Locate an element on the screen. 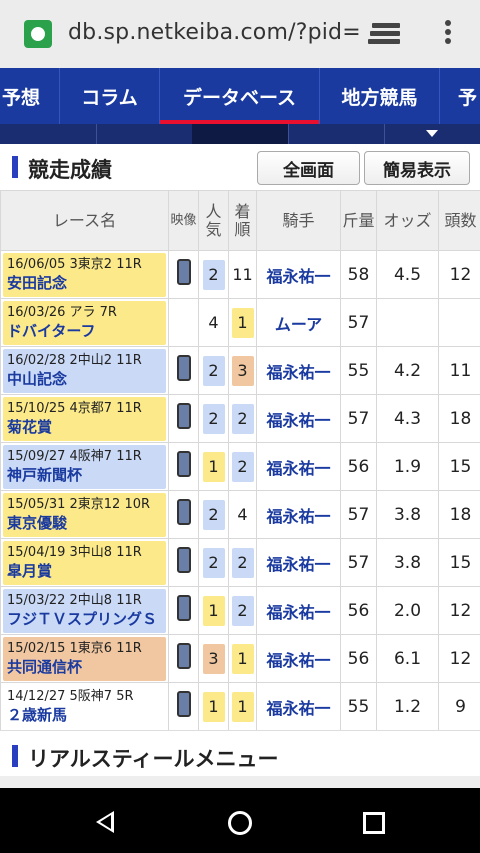  simple-view-button: 簡易表示 is located at coordinates (417, 168).